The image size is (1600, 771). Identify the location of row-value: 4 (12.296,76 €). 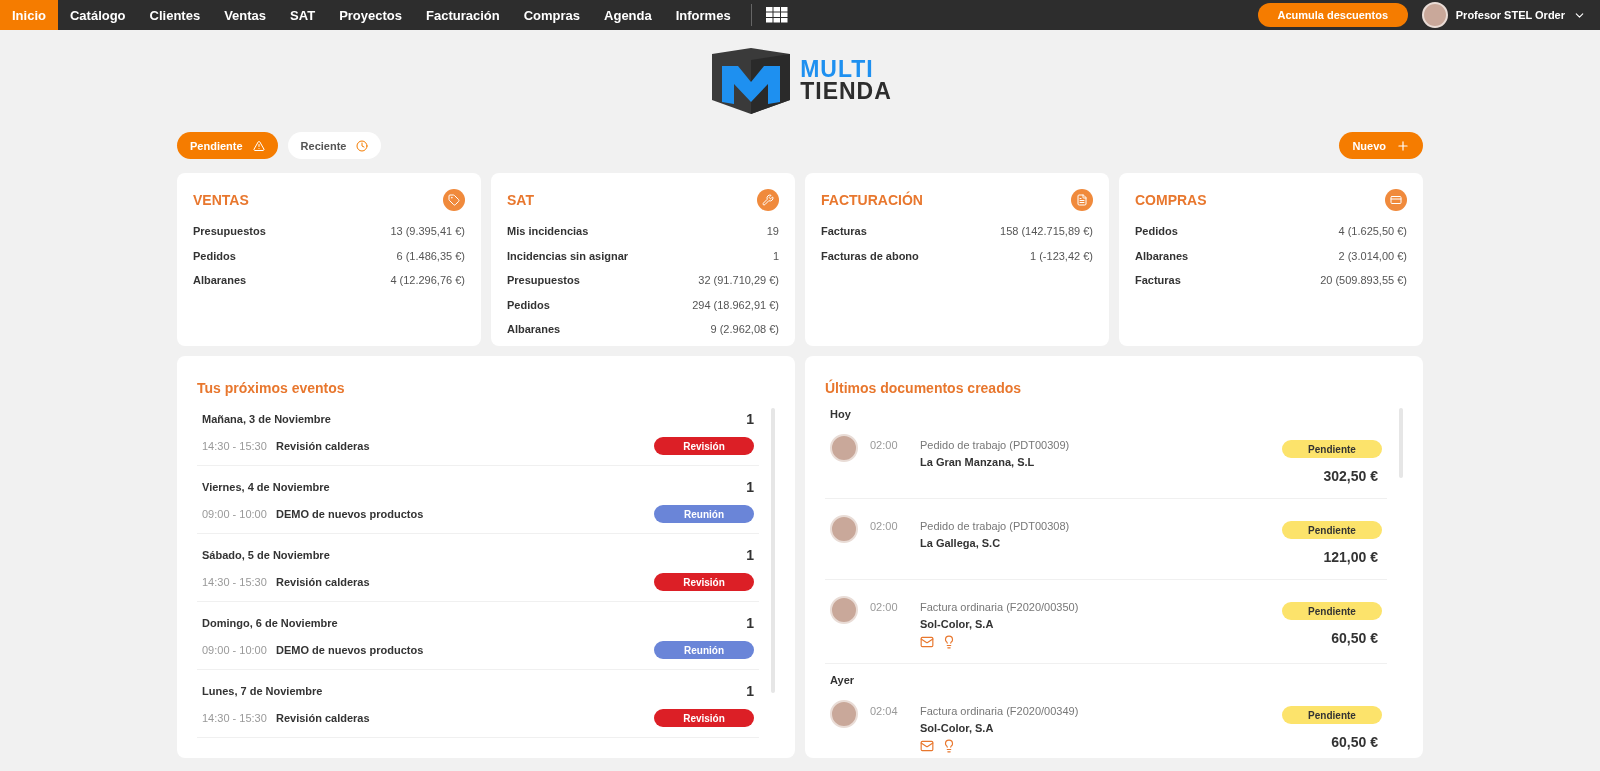
(427, 280).